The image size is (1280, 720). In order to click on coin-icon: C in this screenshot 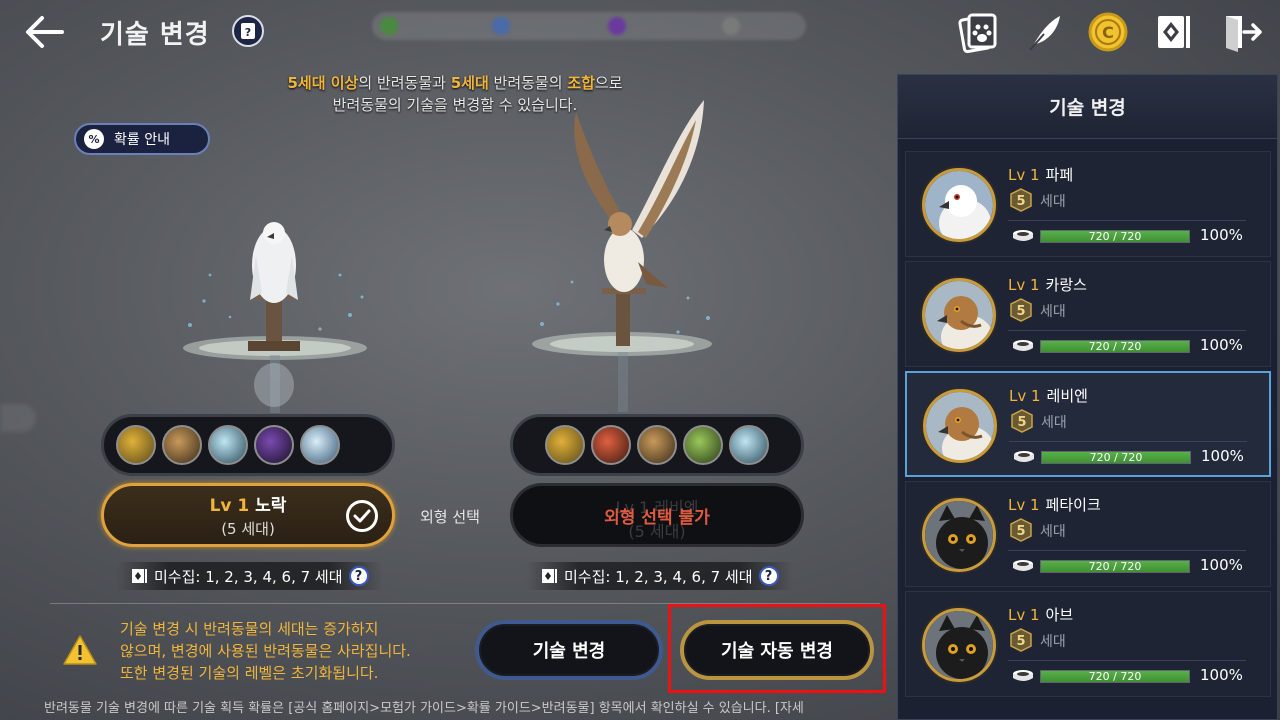, I will do `click(1108, 32)`.